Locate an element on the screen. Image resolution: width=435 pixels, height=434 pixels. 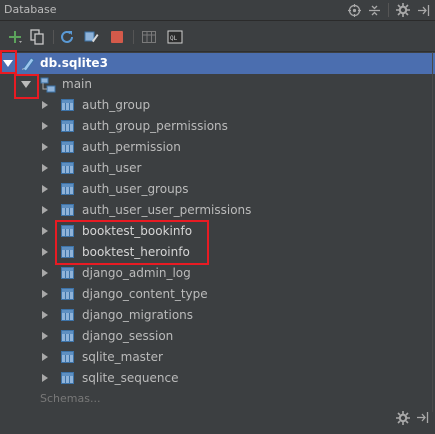
titlebar-icons is located at coordinates (388, 10).